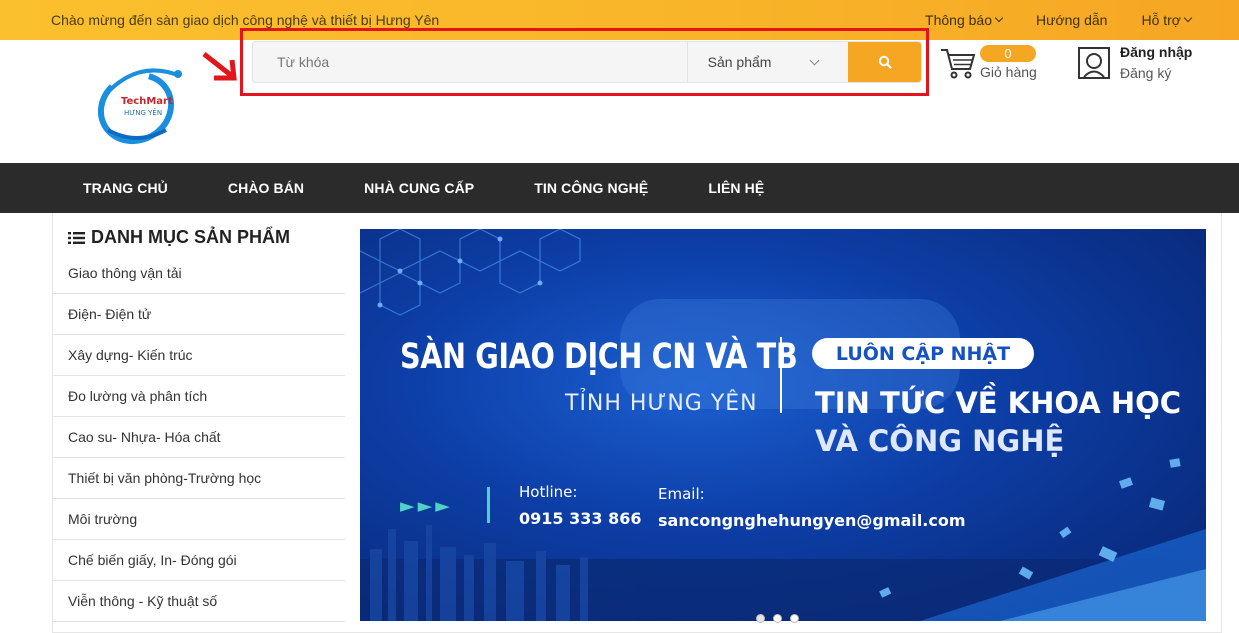  I want to click on banner-subheading: TỈNH HƯNG YÊN, so click(661, 403).